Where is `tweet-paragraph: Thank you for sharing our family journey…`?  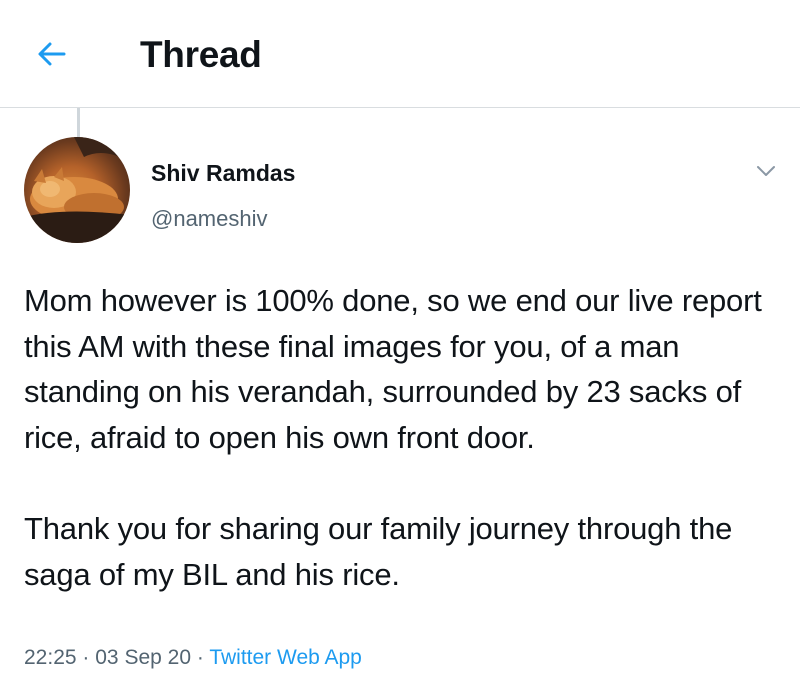
tweet-paragraph: Thank you for sharing our family journey… is located at coordinates (378, 551).